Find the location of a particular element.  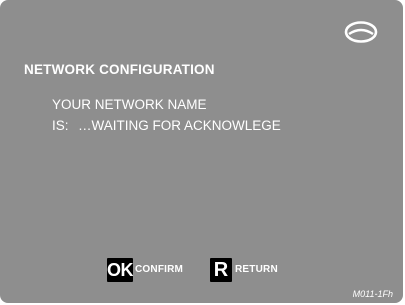

ok-key-button: OK is located at coordinates (120, 270).